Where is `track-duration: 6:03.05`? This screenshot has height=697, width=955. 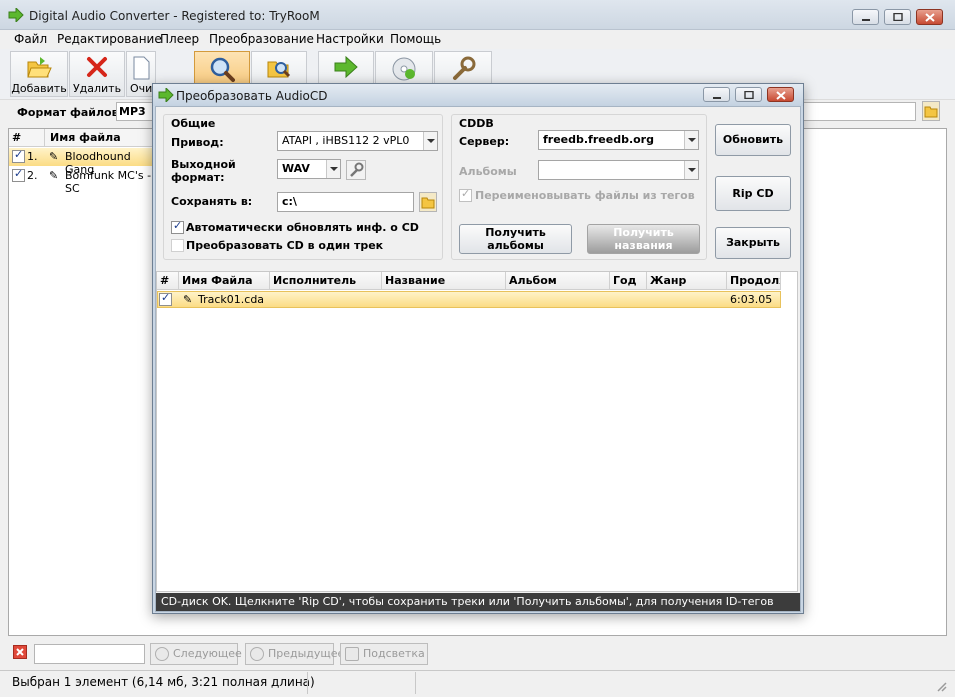 track-duration: 6:03.05 is located at coordinates (751, 299).